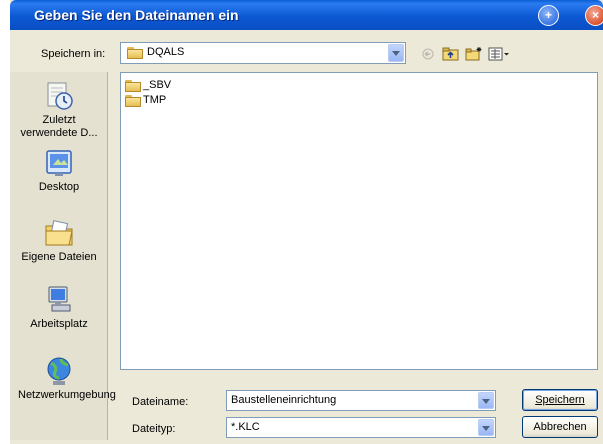 The width and height of the screenshot is (603, 444). Describe the element at coordinates (59, 371) in the screenshot. I see `network-icon` at that location.